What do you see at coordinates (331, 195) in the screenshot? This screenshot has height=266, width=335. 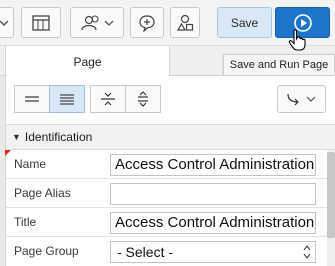 I see `scrollbar-thumb` at bounding box center [331, 195].